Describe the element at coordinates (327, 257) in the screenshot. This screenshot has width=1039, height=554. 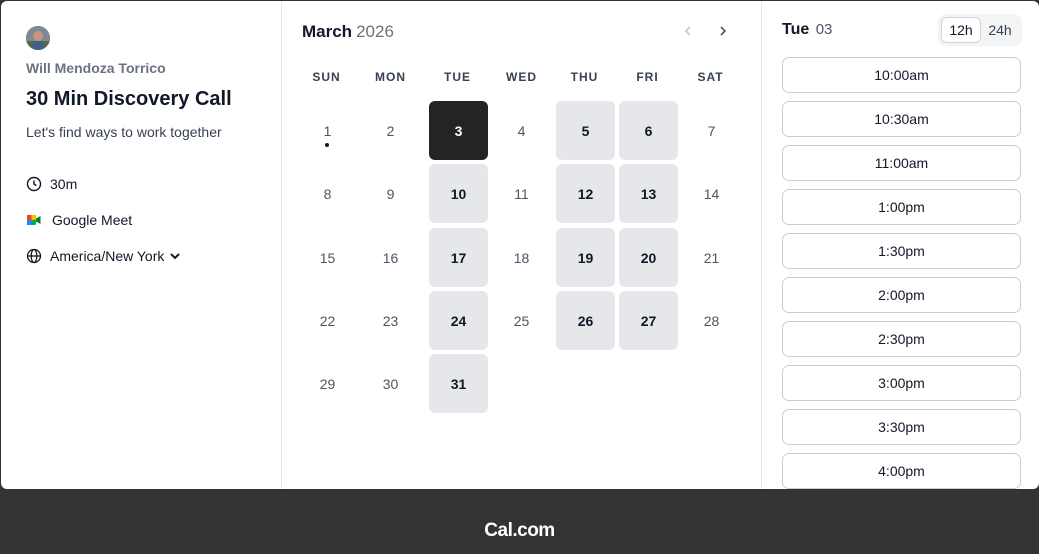
I see `calendar-day-number: 15` at that location.